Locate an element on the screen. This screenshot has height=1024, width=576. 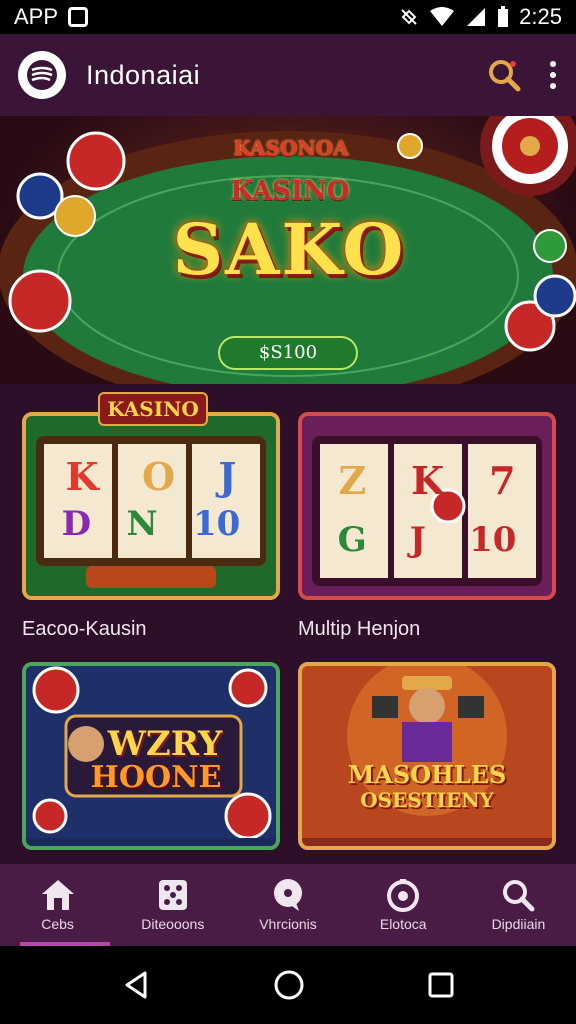
hero-badge-text: KASONOA is located at coordinates (291, 148).